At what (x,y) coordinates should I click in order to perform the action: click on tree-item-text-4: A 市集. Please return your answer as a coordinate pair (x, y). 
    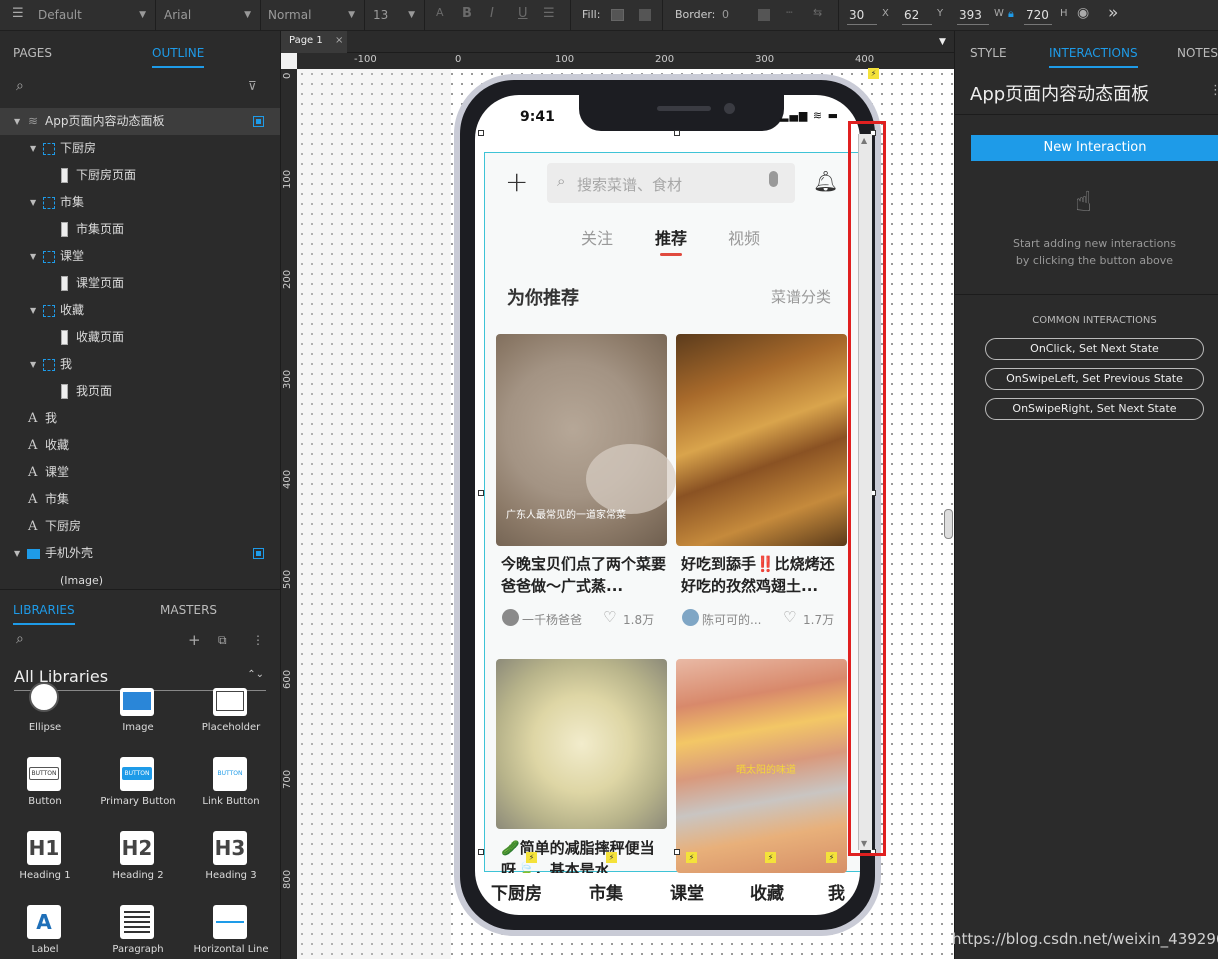
    Looking at the image, I should click on (140, 499).